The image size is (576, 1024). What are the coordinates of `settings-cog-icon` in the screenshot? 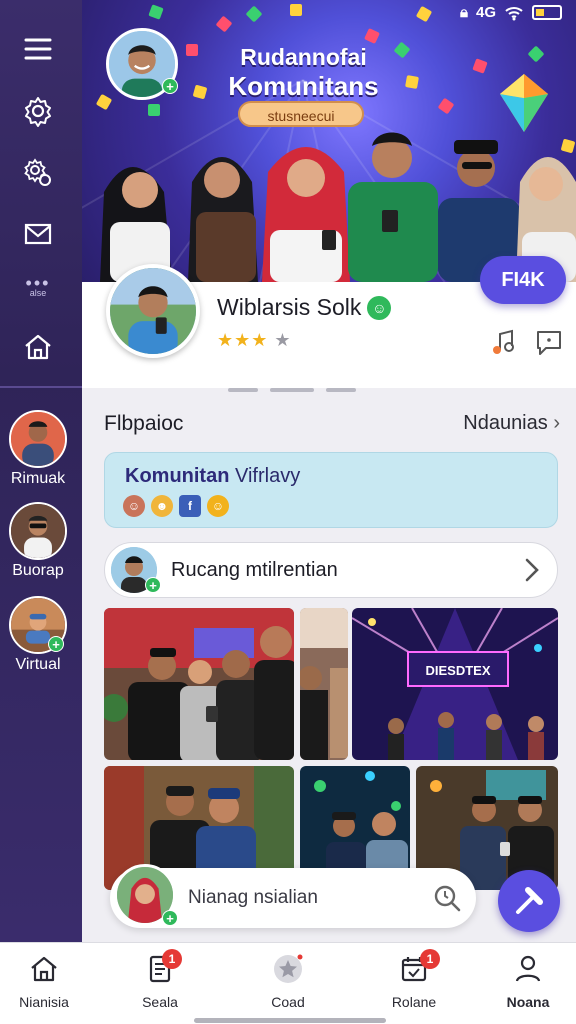 It's located at (38, 173).